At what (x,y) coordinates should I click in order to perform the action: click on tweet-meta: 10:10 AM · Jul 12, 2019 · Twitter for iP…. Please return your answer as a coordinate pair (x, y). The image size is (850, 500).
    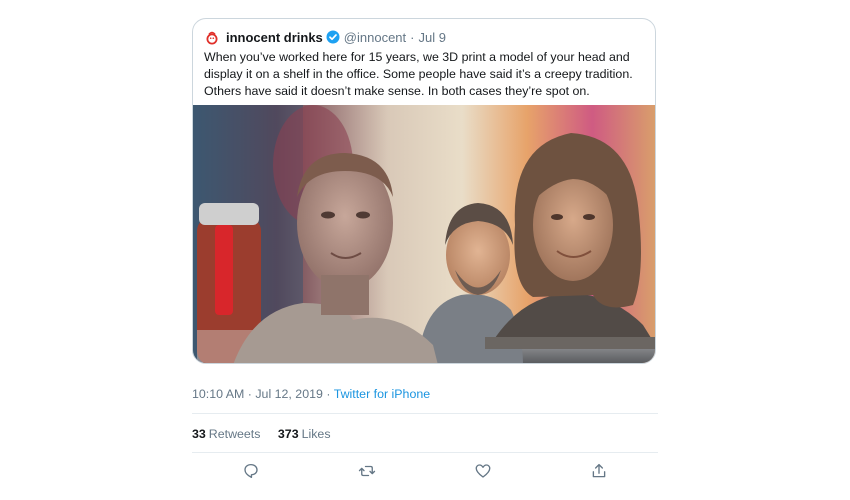
    Looking at the image, I should click on (311, 394).